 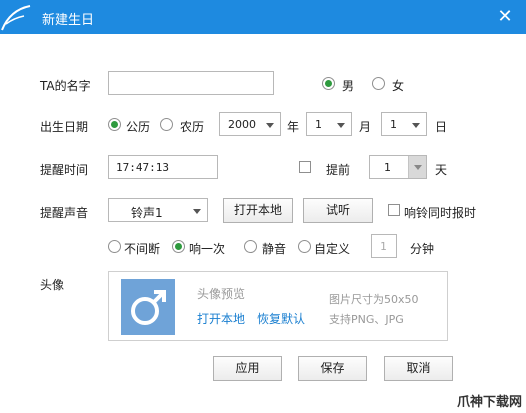 I want to click on mode-continuous-label: 不间断, so click(x=142, y=249).